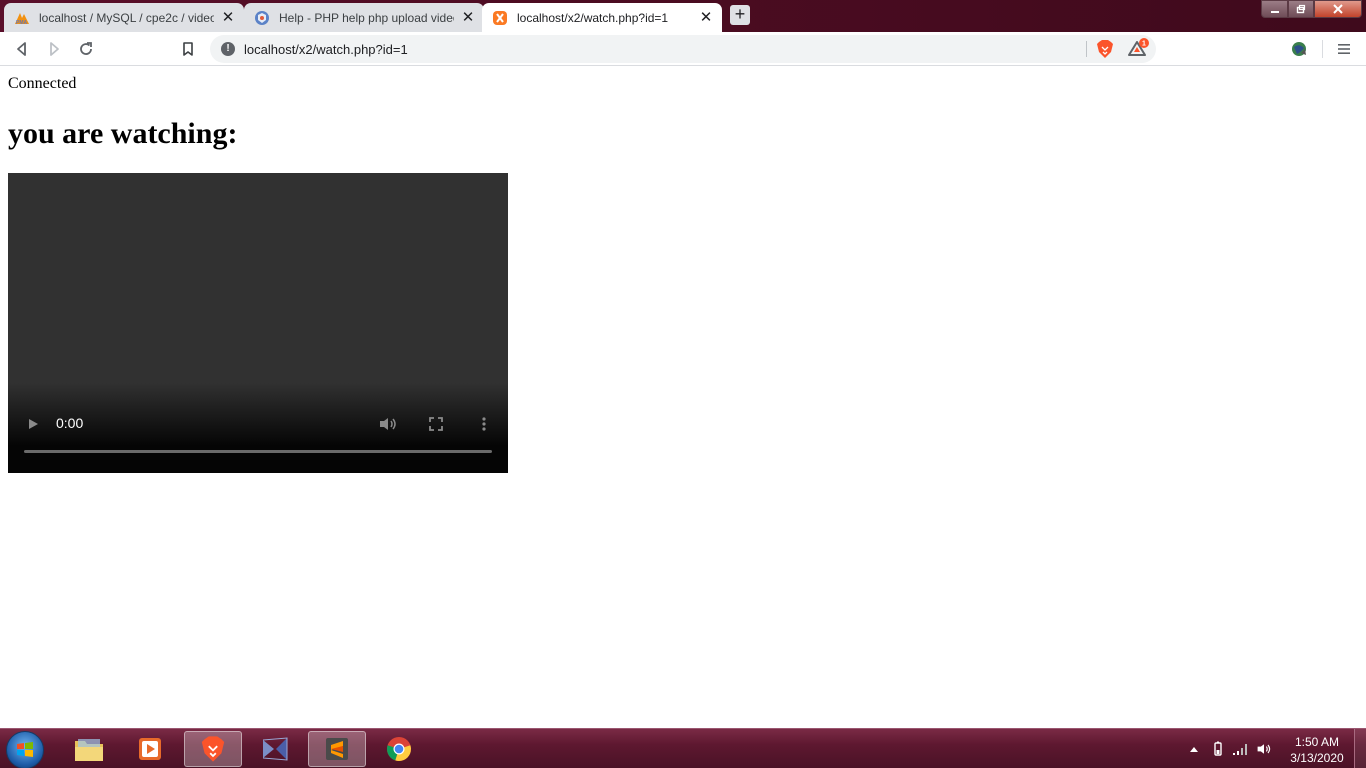  What do you see at coordinates (42, 83) in the screenshot?
I see `connection-status: Connected` at bounding box center [42, 83].